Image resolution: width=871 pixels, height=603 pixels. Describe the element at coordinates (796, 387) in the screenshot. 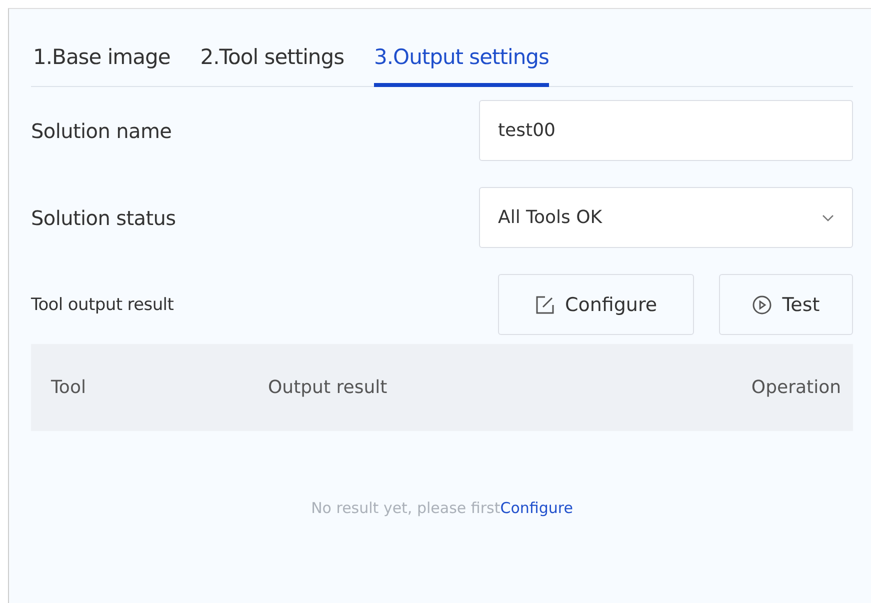

I see `column-header: Operation` at that location.